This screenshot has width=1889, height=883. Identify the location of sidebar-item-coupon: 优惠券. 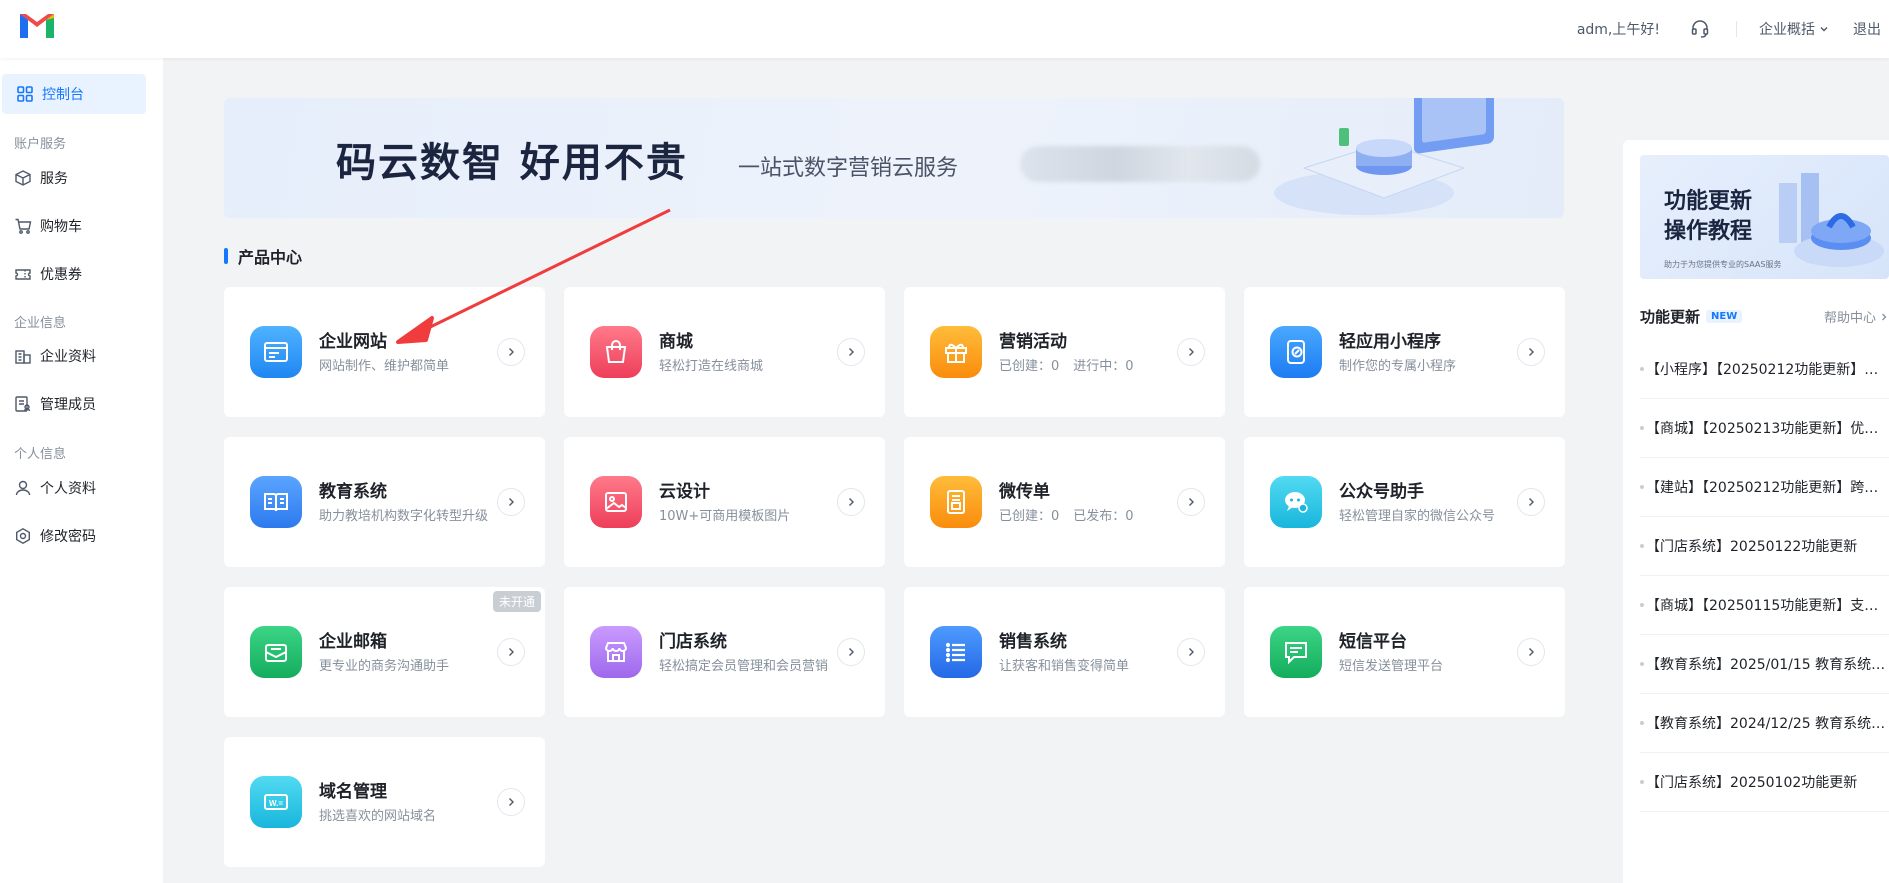
(48, 274).